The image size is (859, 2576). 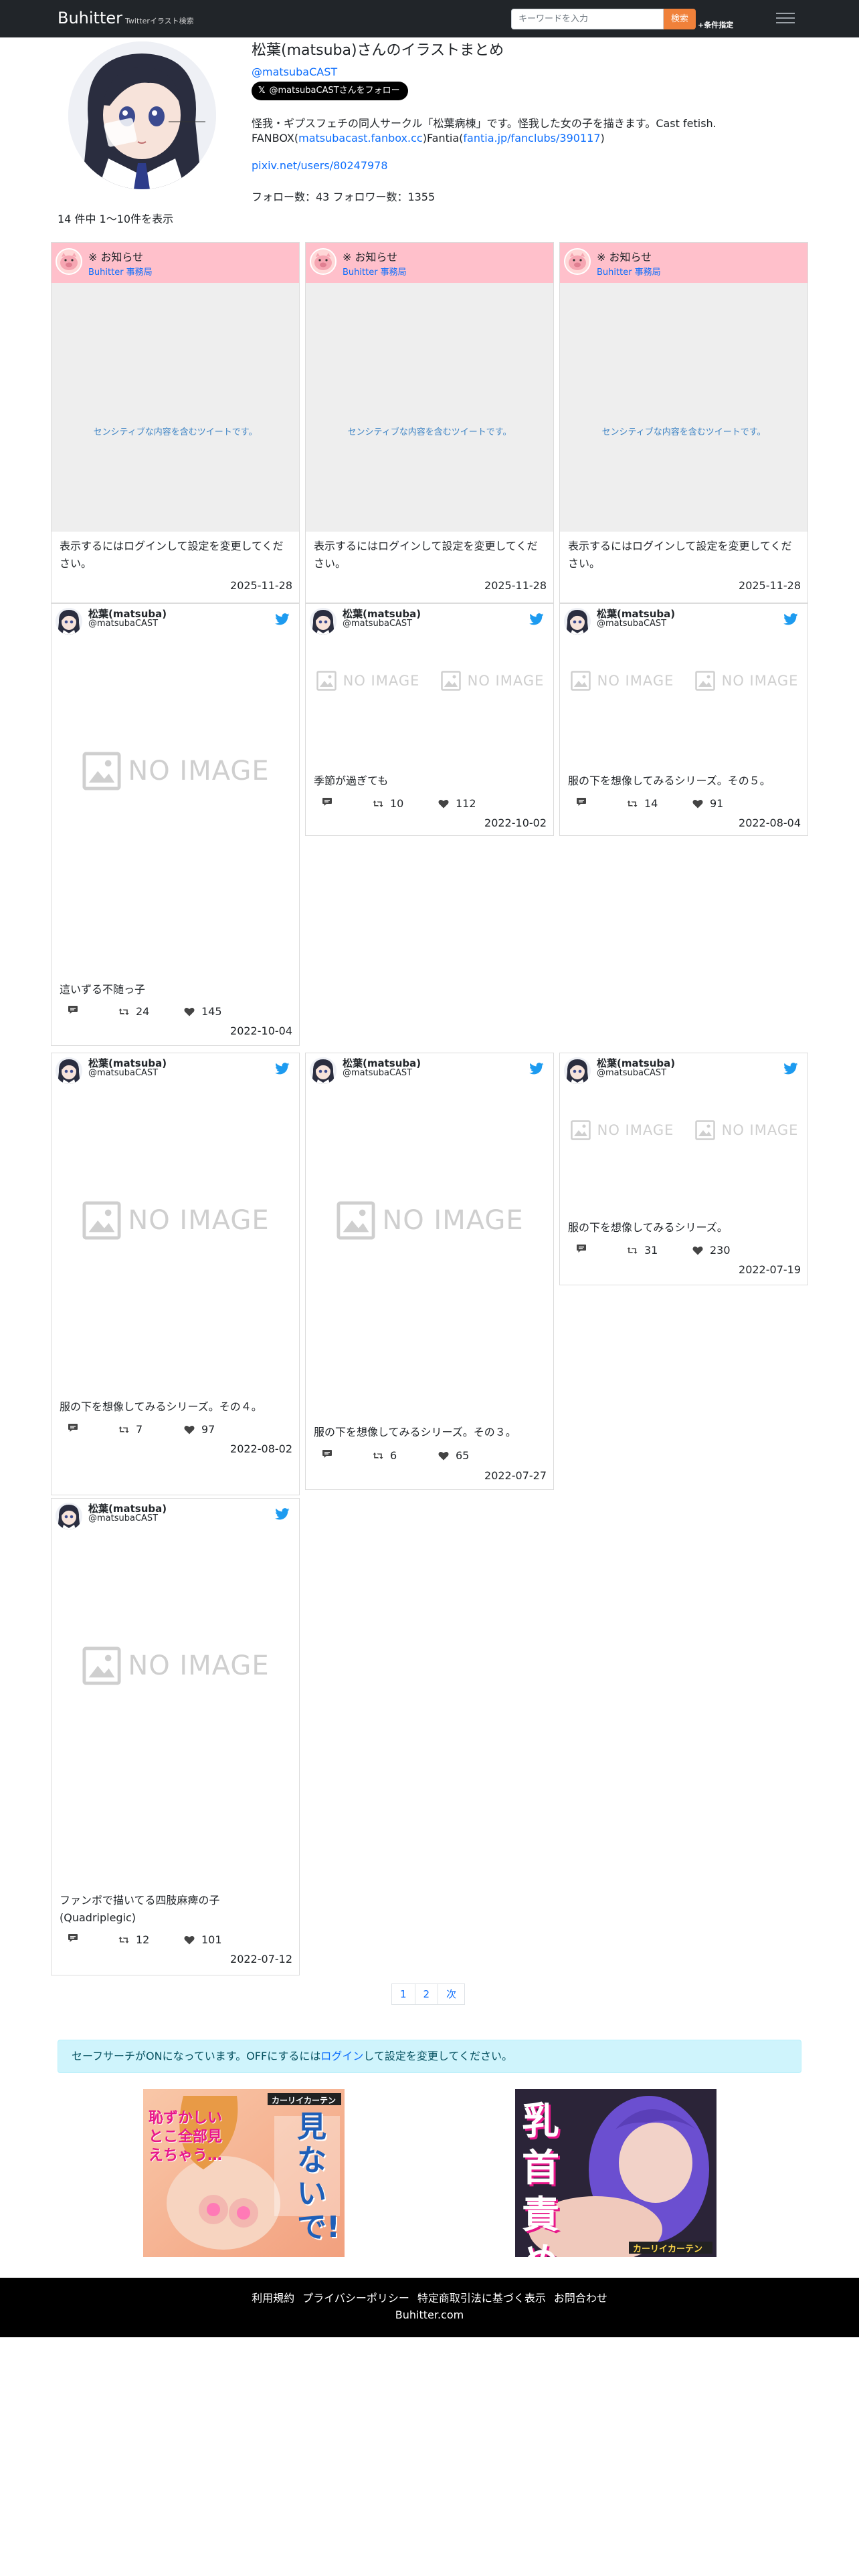 What do you see at coordinates (431, 1220) in the screenshot?
I see `no-image-placeholder: NO IMAGE` at bounding box center [431, 1220].